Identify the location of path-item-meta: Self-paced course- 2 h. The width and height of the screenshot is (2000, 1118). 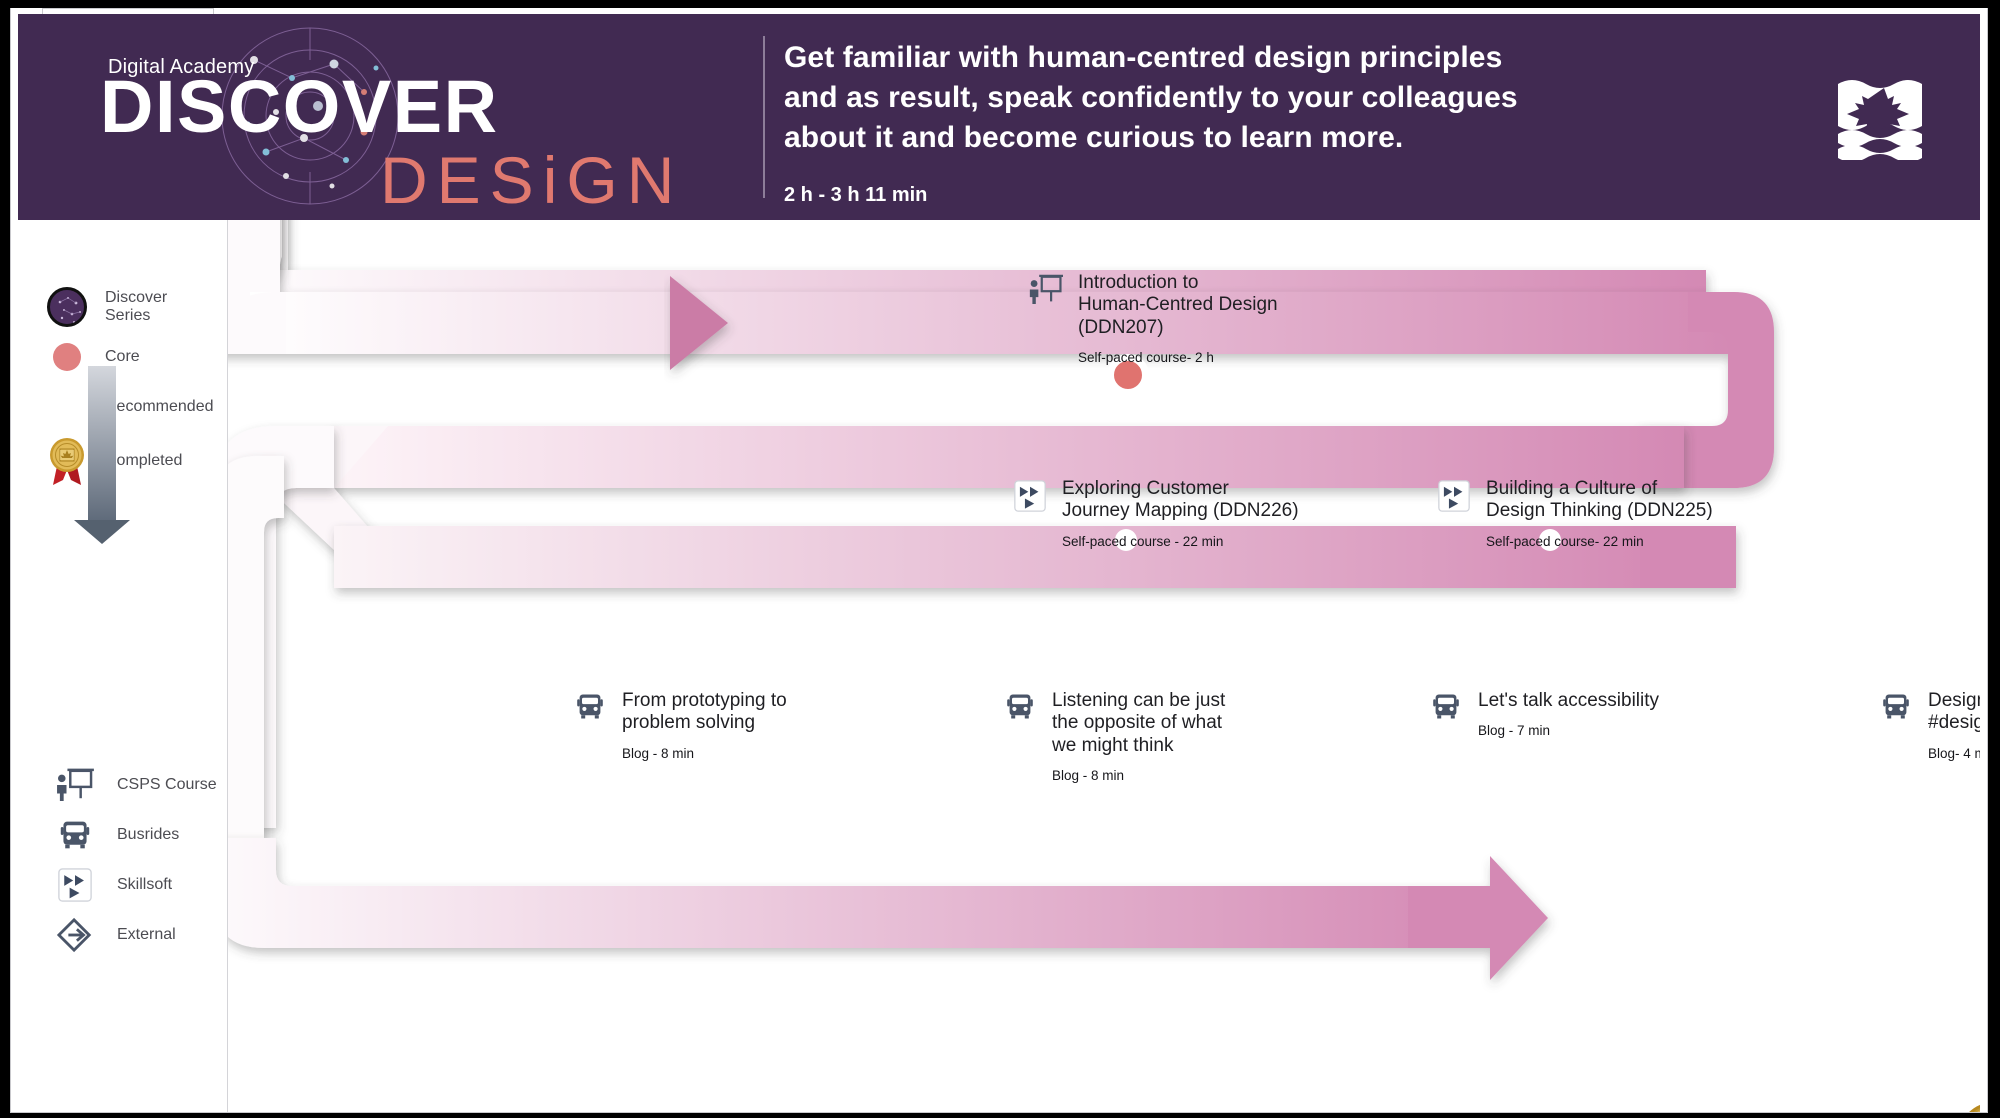
(1146, 358).